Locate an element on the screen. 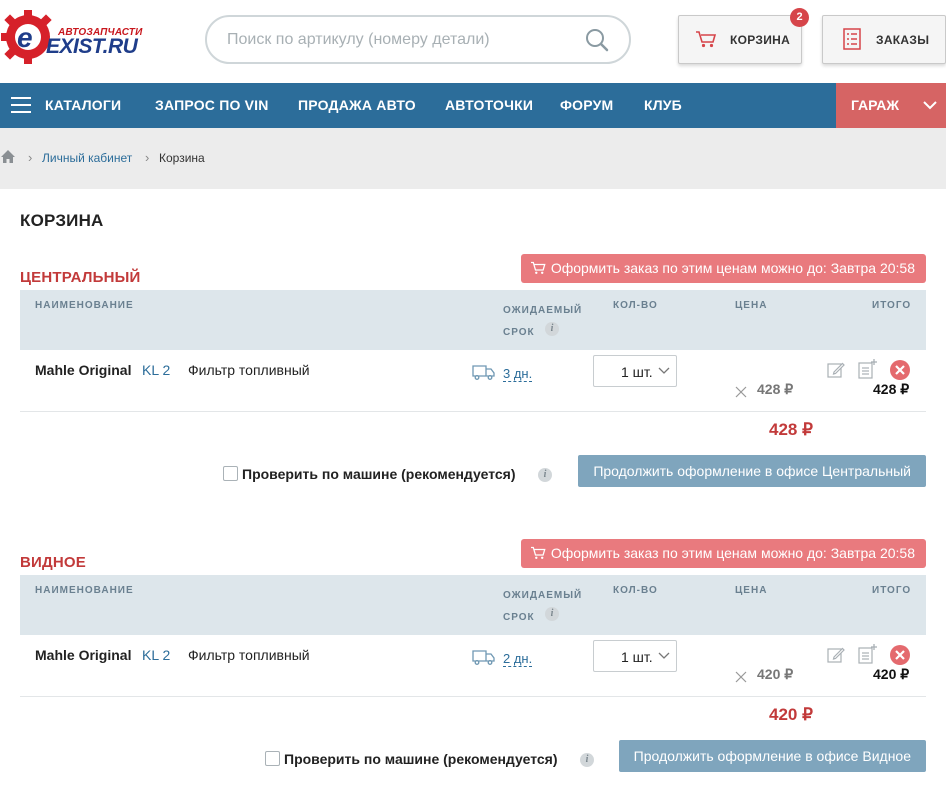 The height and width of the screenshot is (793, 946). search-box is located at coordinates (418, 39).